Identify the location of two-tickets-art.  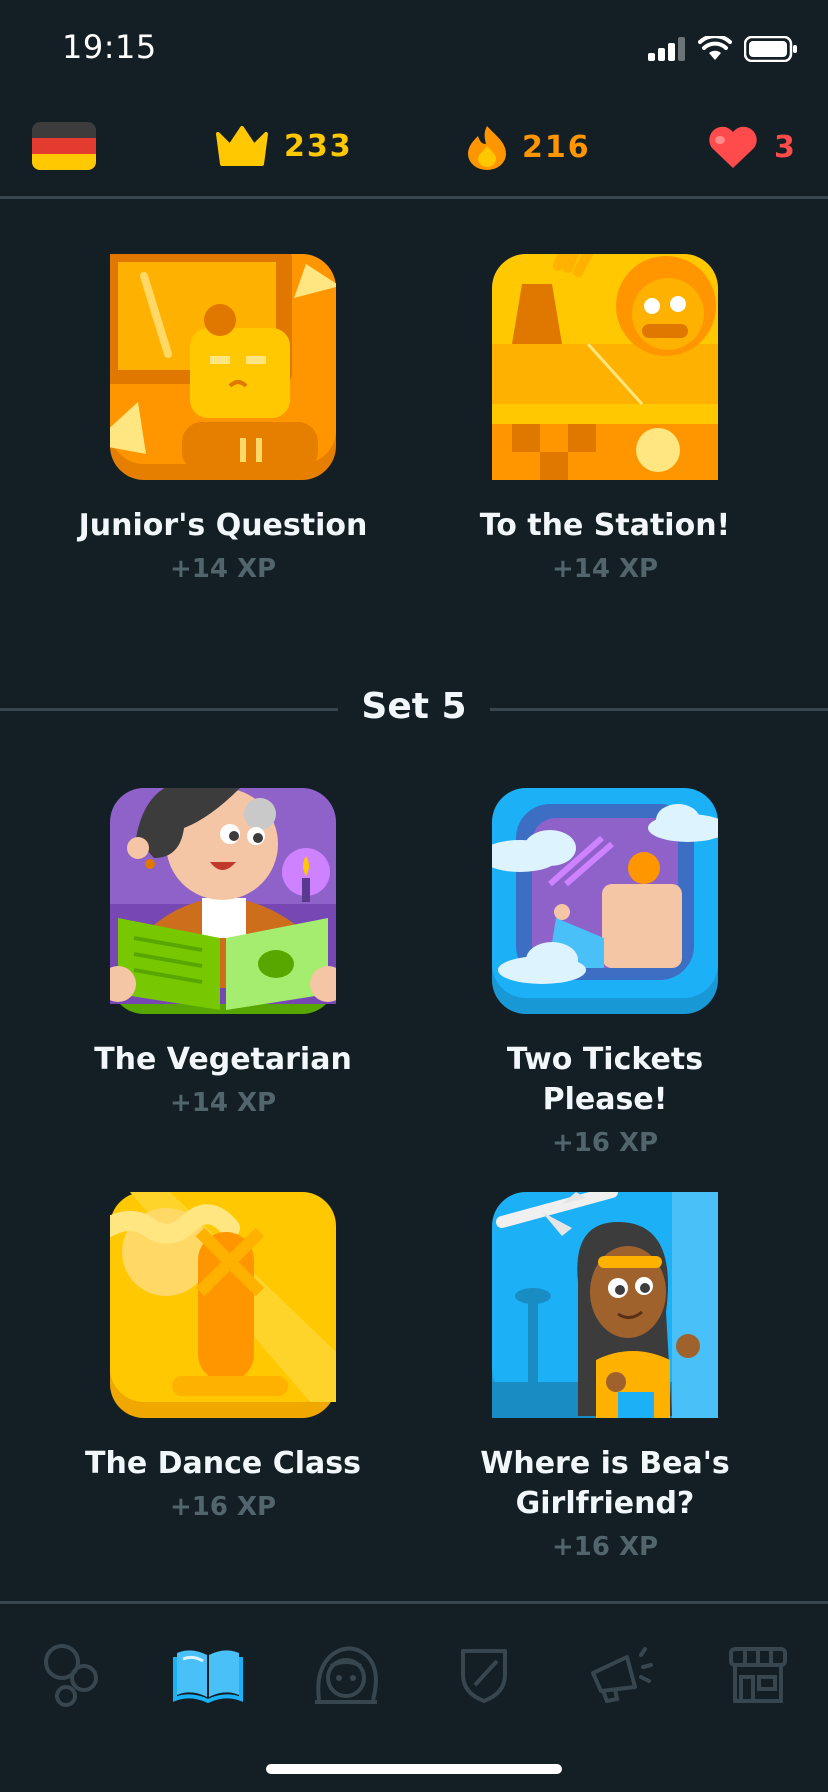
(604, 901).